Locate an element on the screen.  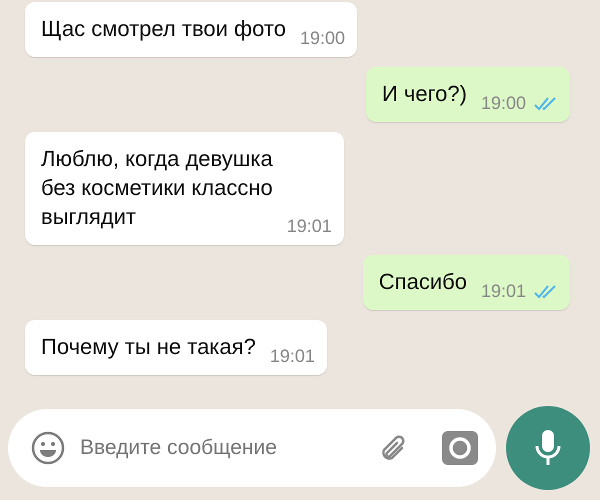
message-text: Почему ты не такая? is located at coordinates (148, 347).